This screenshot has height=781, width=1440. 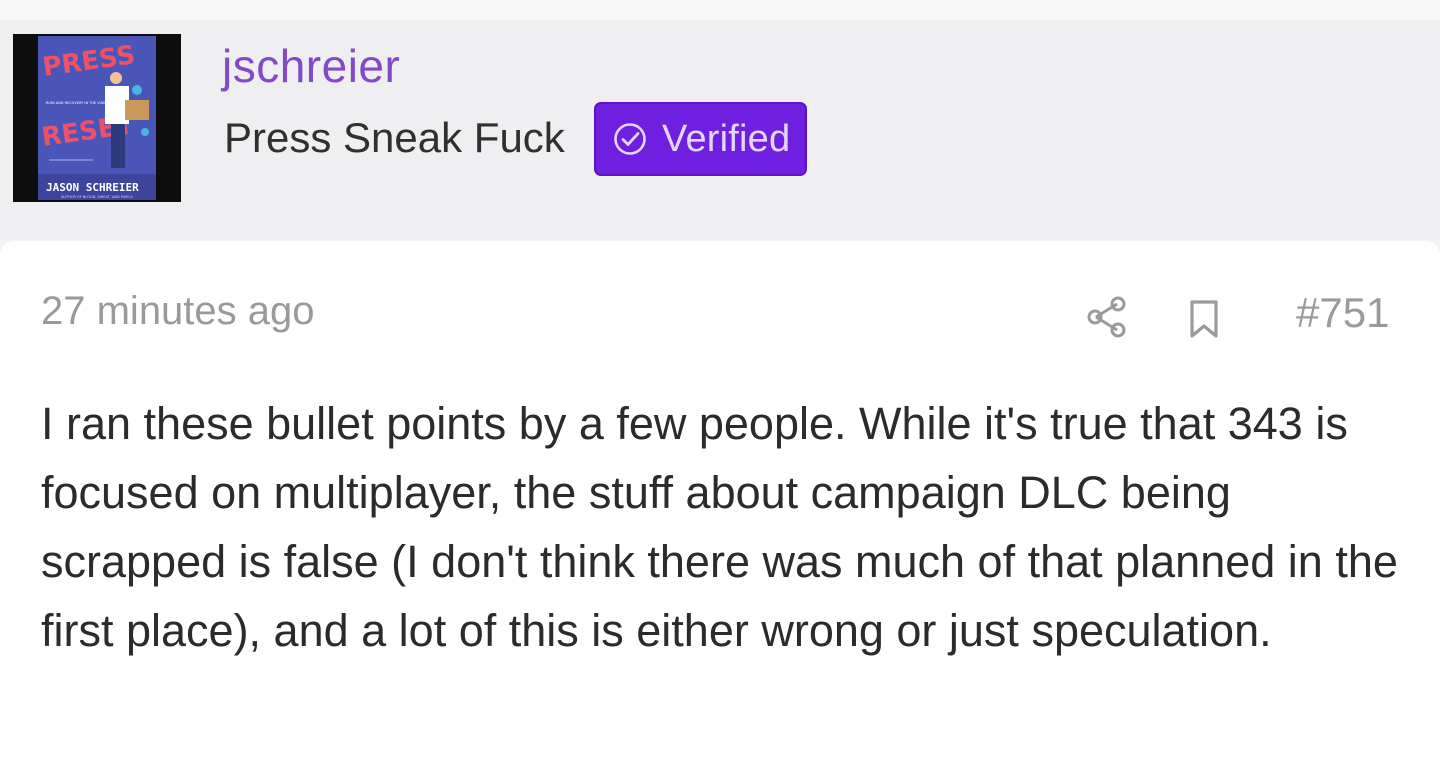 What do you see at coordinates (311, 66) in the screenshot?
I see `username-link: jschreier` at bounding box center [311, 66].